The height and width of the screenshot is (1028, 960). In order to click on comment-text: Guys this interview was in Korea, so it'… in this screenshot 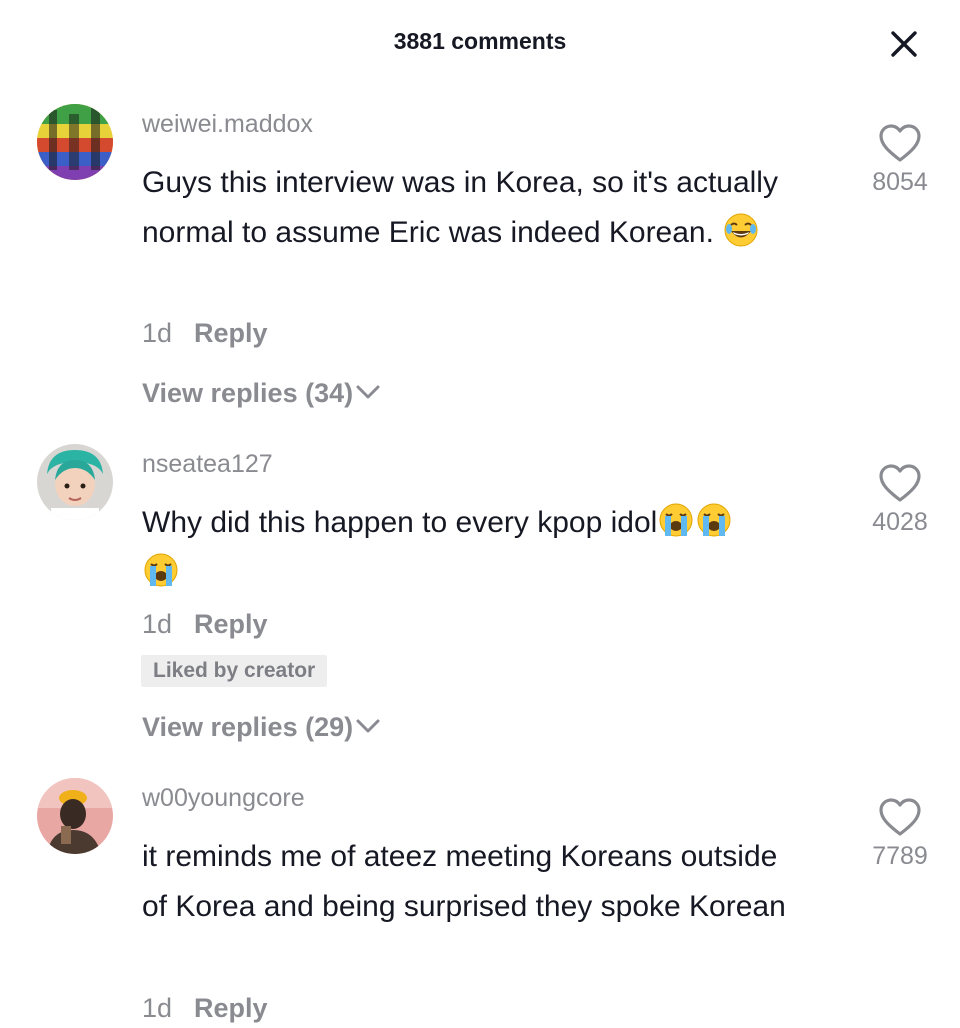, I will do `click(487, 208)`.